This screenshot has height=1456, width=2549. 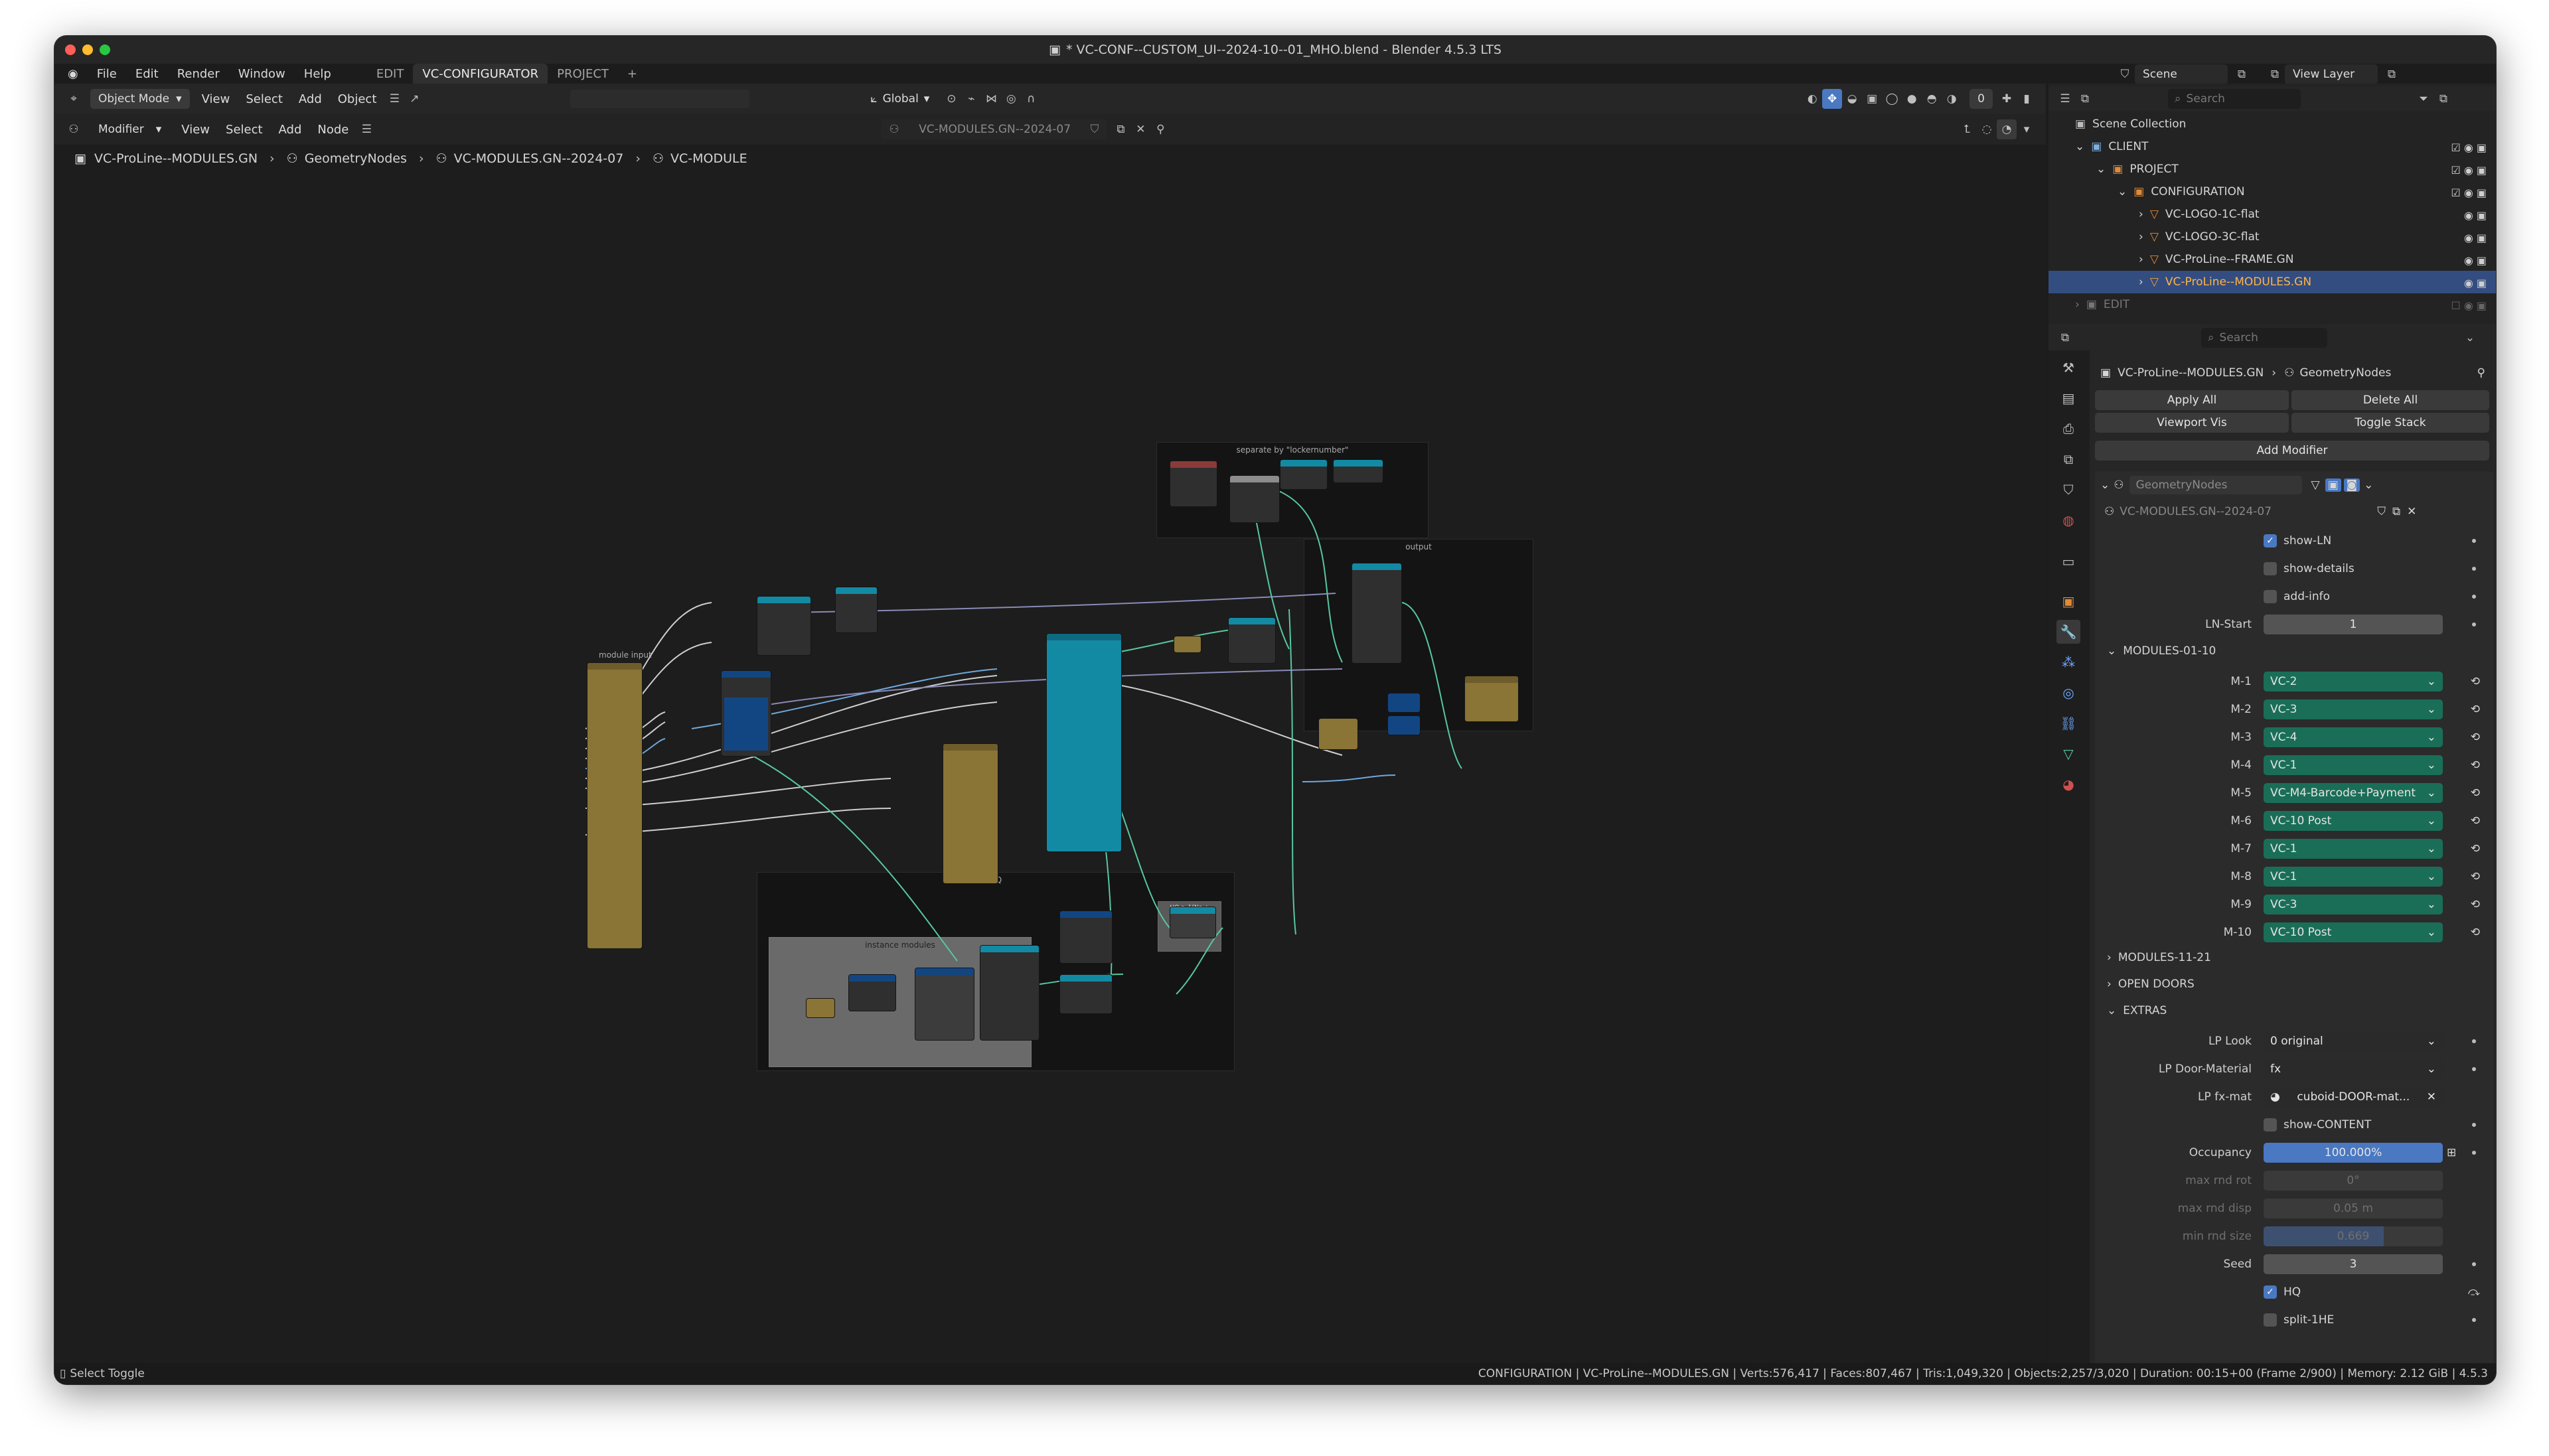 What do you see at coordinates (1967, 129) in the screenshot?
I see `parent-node-tree-icon: ⮤` at bounding box center [1967, 129].